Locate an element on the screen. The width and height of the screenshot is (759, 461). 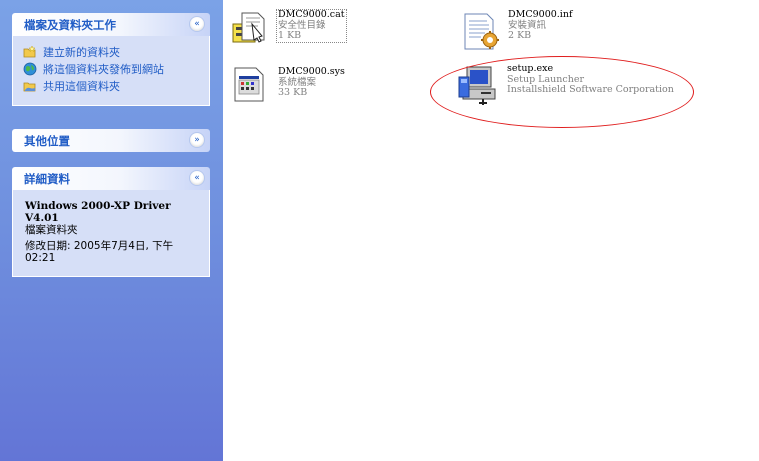
file-name: DMC9000.sys is located at coordinates (311, 71).